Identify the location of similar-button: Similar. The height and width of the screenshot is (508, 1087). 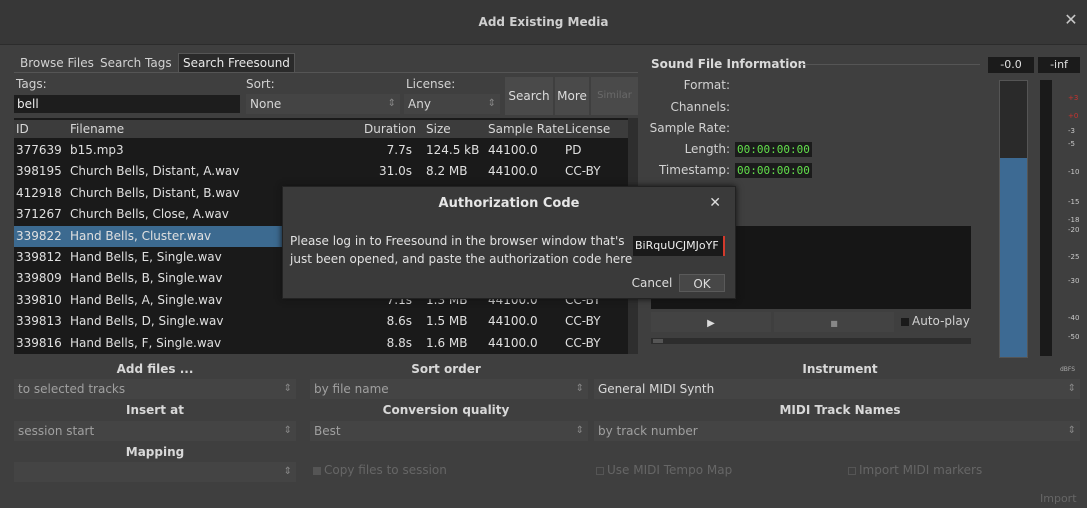
(614, 96).